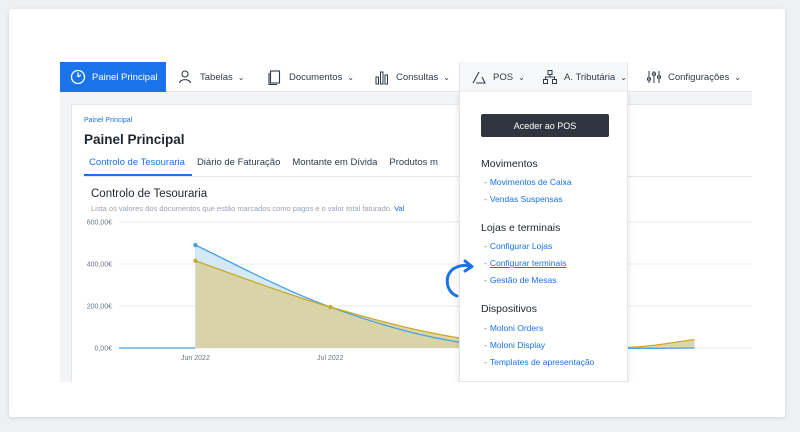 The width and height of the screenshot is (800, 432). Describe the element at coordinates (503, 77) in the screenshot. I see `nav-label: POS` at that location.